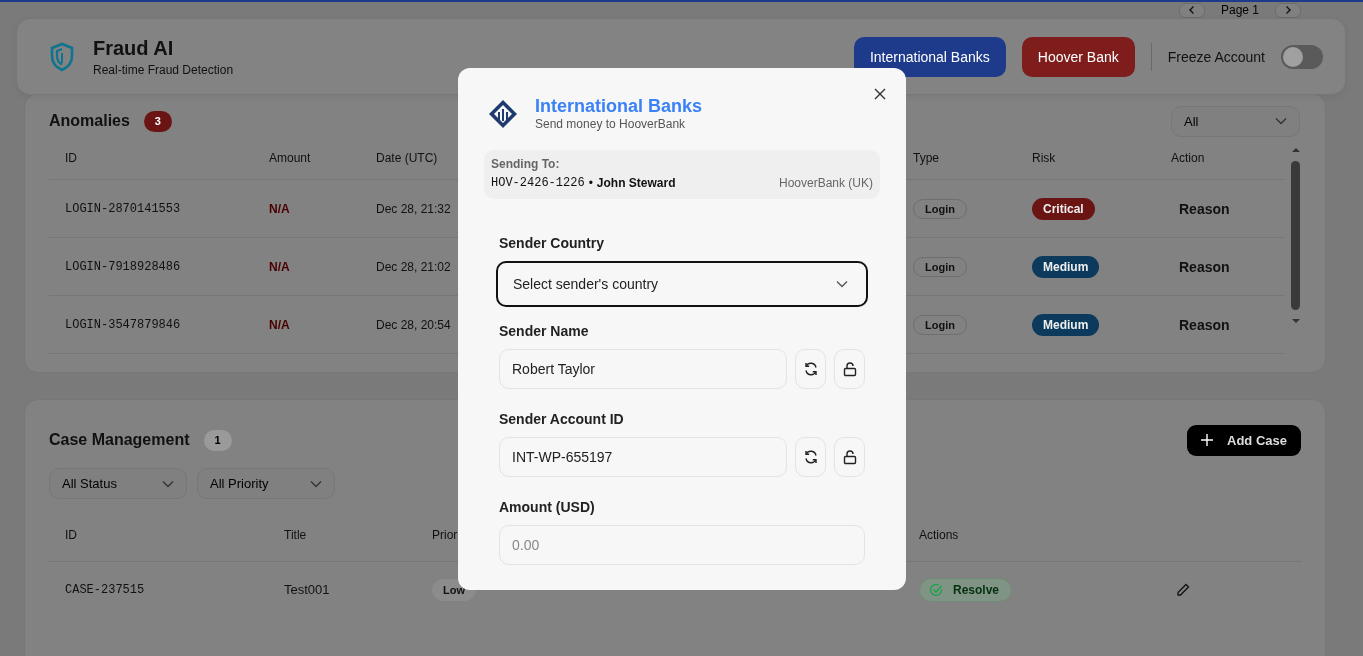  I want to click on anomaly-id: LOGIN-3547879846, so click(123, 324).